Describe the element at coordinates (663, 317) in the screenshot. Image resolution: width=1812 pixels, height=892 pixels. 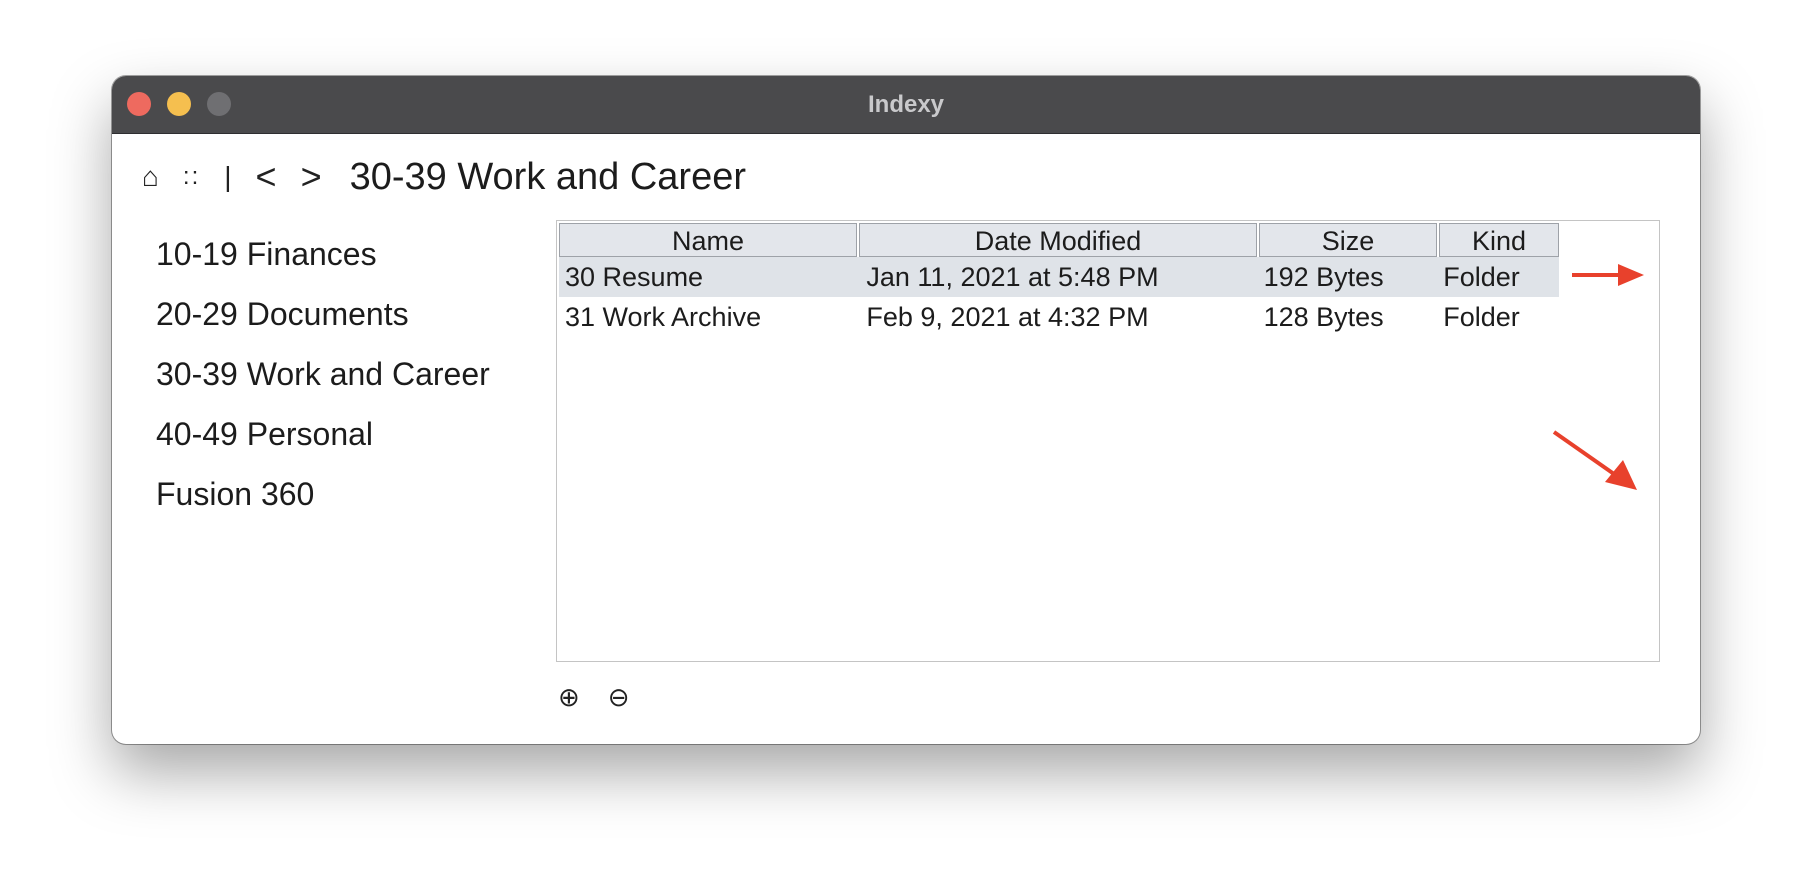
I see `cell-name: 31 Work Archive` at that location.